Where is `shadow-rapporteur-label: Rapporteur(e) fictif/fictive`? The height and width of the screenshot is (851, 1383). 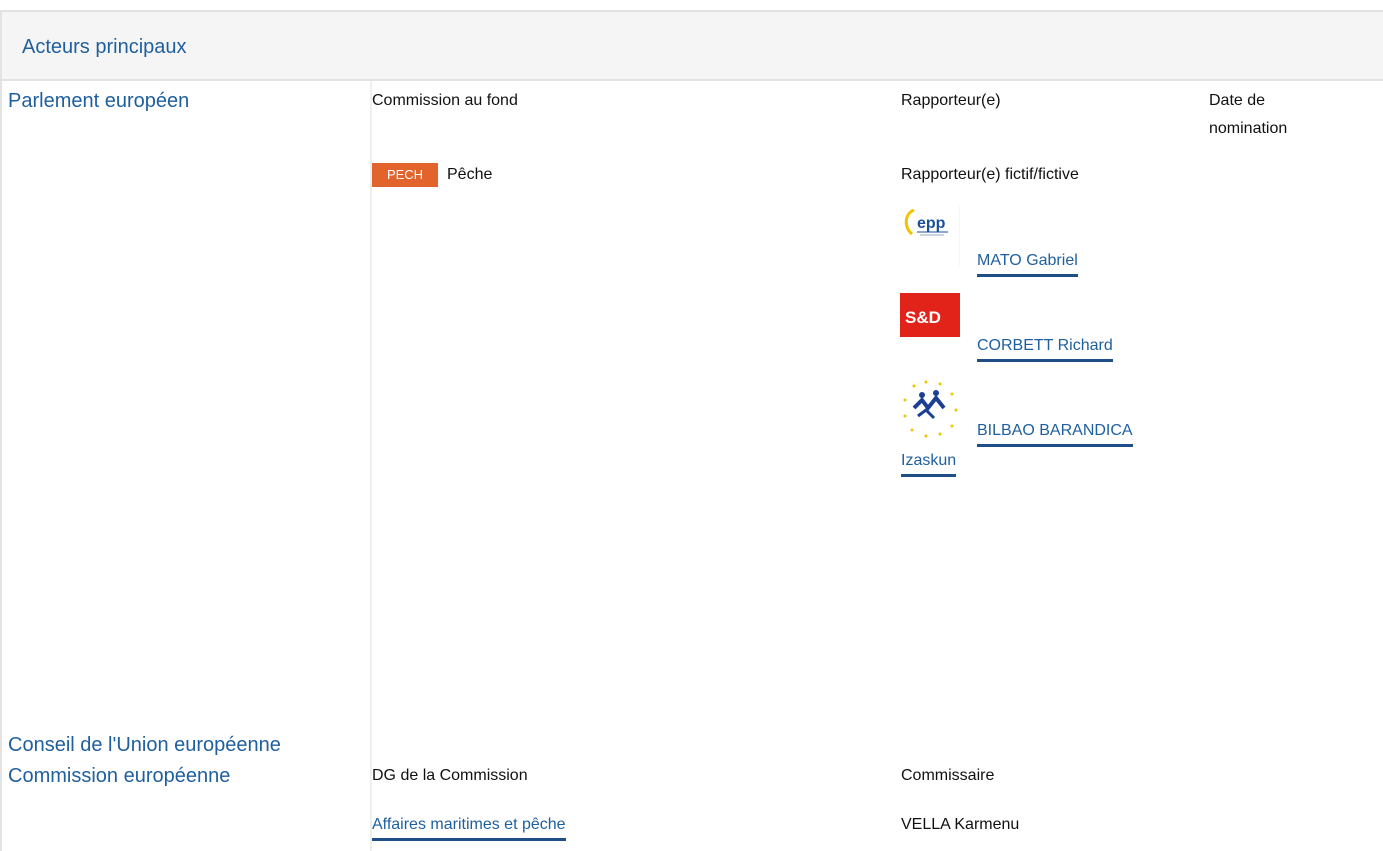 shadow-rapporteur-label: Rapporteur(e) fictif/fictive is located at coordinates (990, 174).